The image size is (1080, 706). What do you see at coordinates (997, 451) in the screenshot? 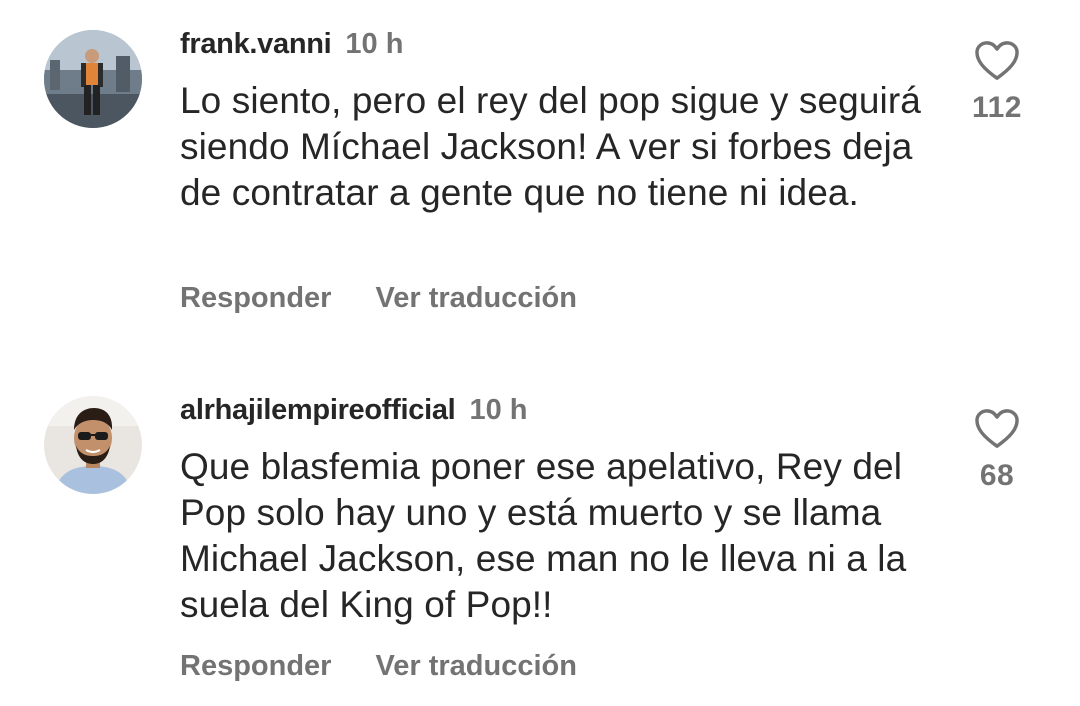
I see `like-group: 68` at bounding box center [997, 451].